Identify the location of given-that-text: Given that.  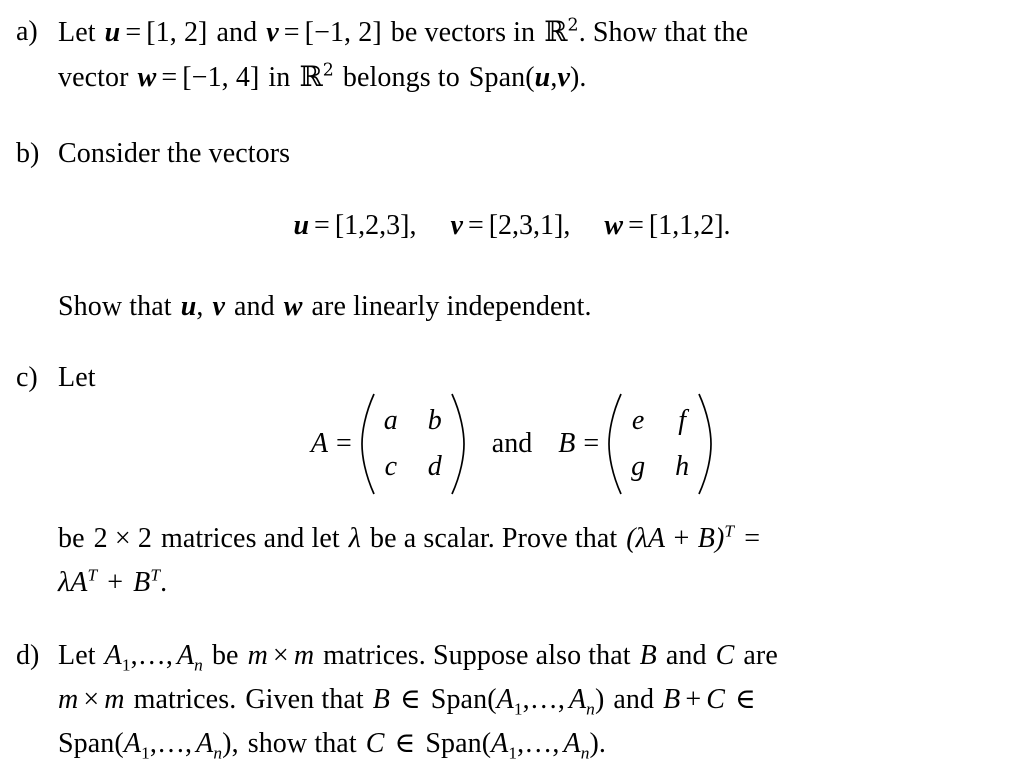
(304, 699).